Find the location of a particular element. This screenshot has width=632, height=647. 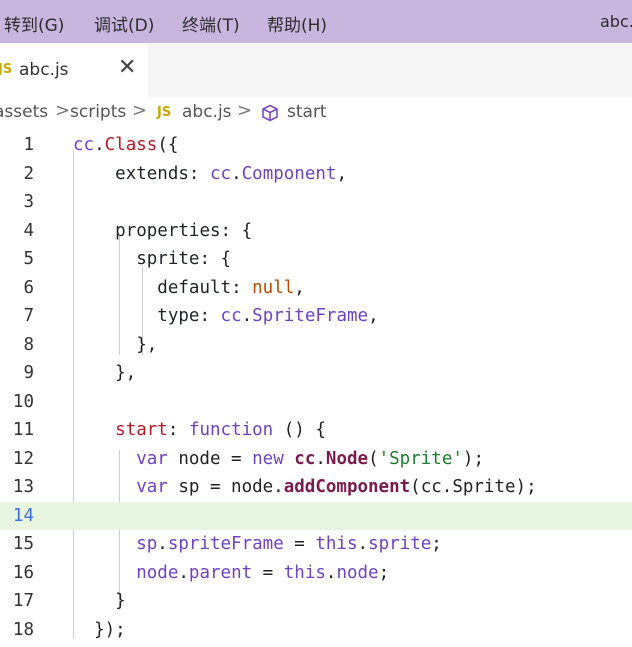

breadcrumb: assets > scripts > JS abc.js > start is located at coordinates (316, 114).